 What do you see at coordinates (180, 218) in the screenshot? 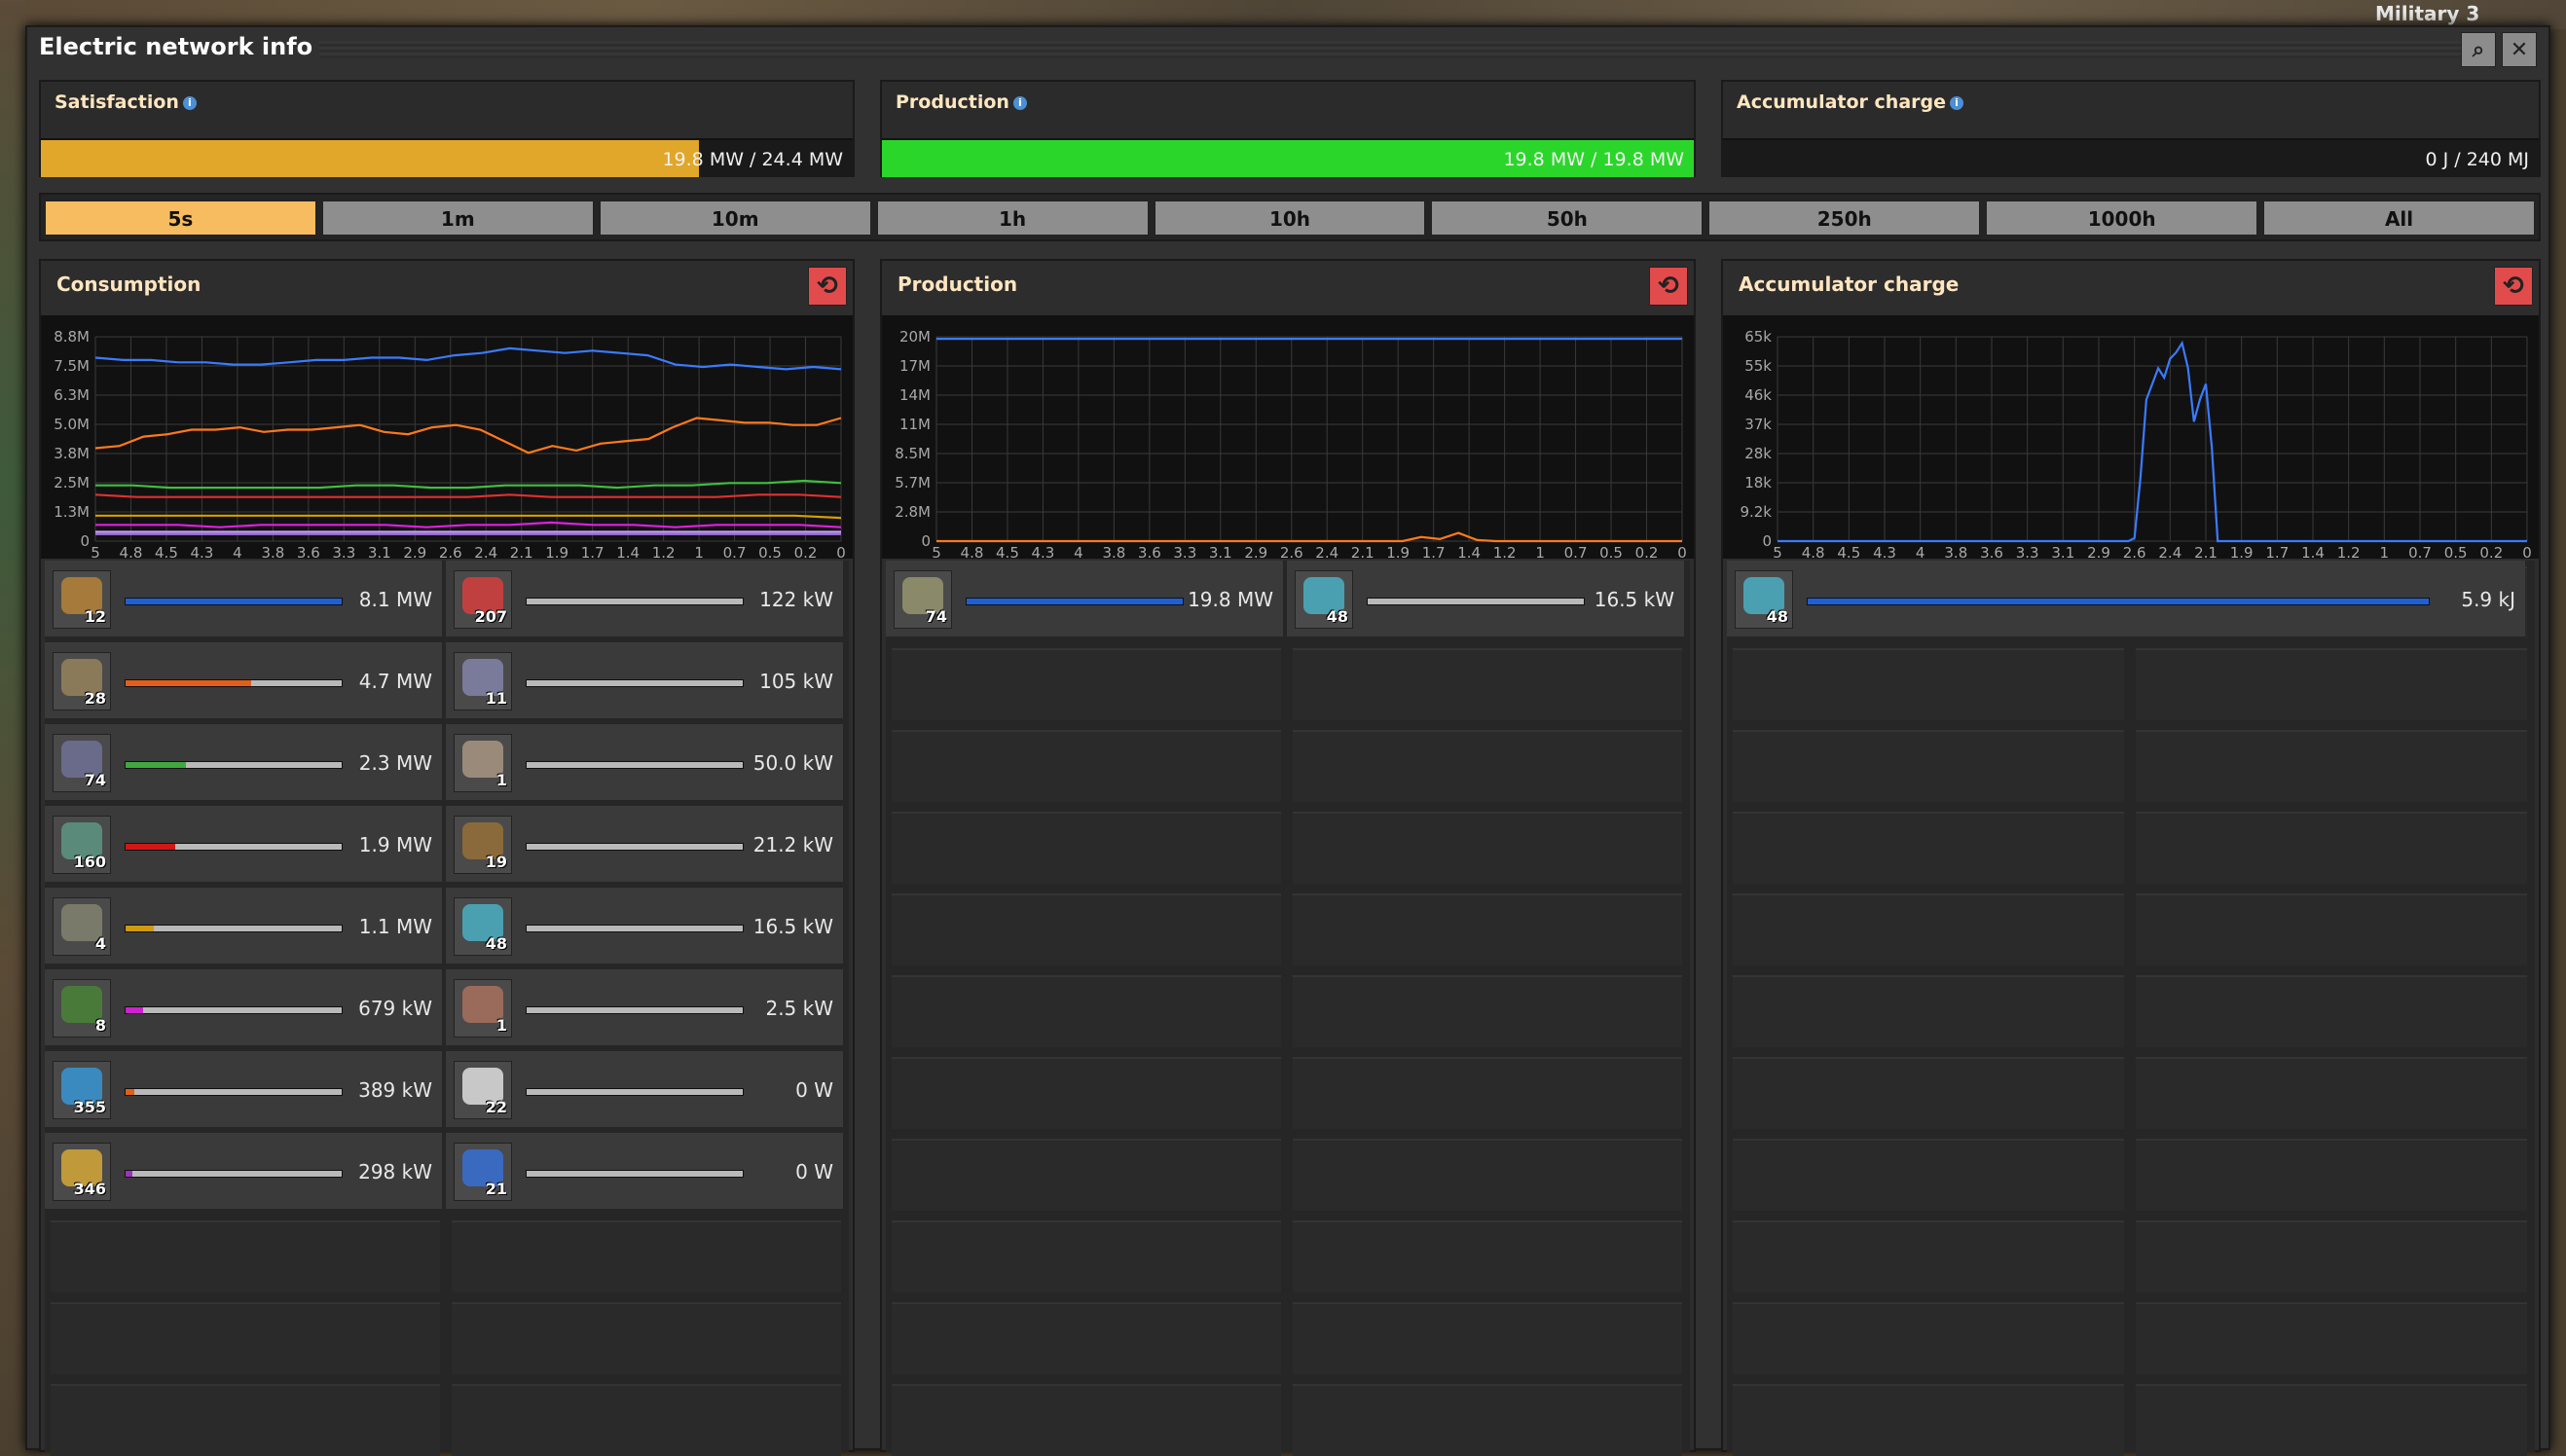
I see `time-button-5s: 5s` at bounding box center [180, 218].